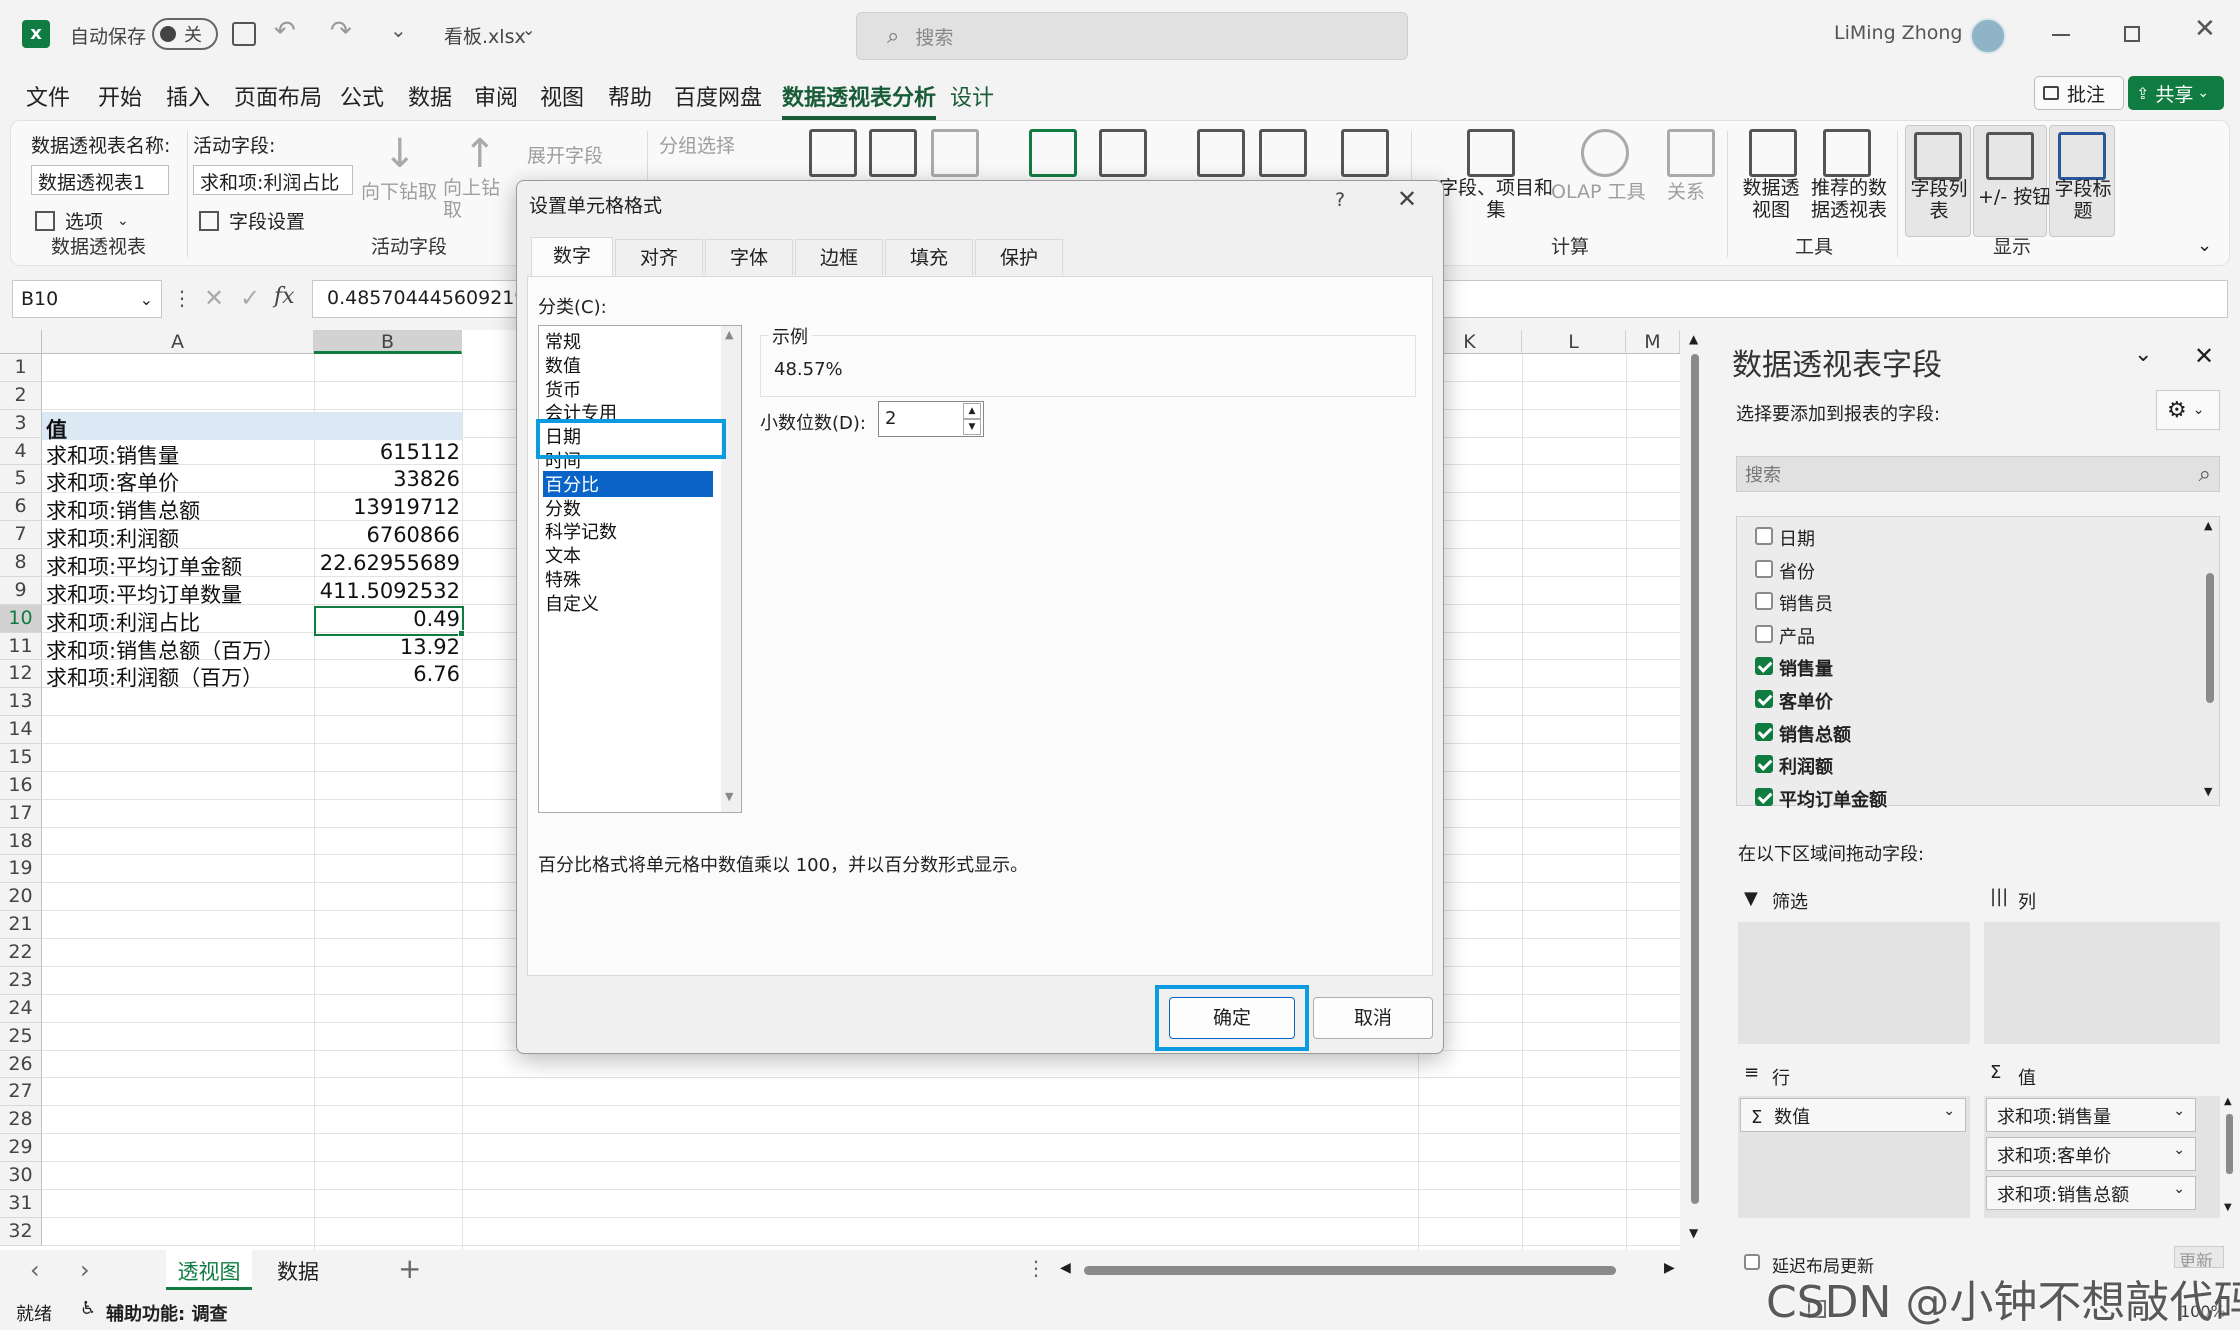 Image resolution: width=2240 pixels, height=1330 pixels. What do you see at coordinates (572, 603) in the screenshot?
I see `category-item: 自定义` at bounding box center [572, 603].